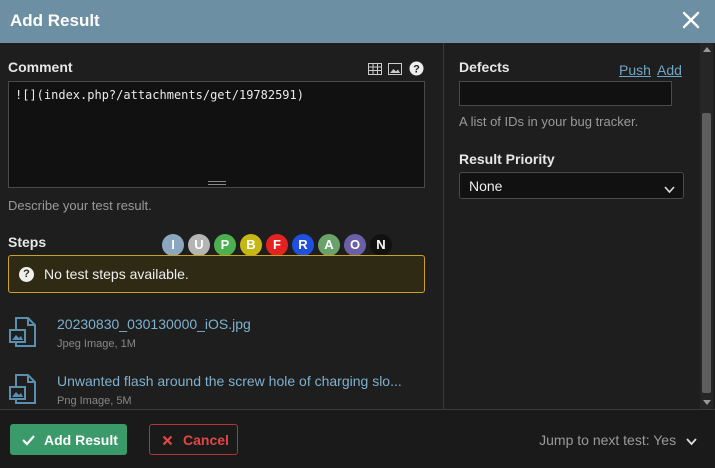 The image size is (715, 468). I want to click on attachment-meta: Jpeg Image, 1M, so click(96, 344).